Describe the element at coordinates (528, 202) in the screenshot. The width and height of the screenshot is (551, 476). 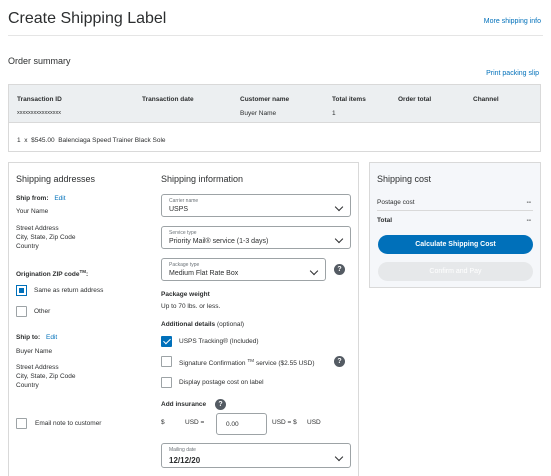
I see `postage-cost-value: --` at that location.